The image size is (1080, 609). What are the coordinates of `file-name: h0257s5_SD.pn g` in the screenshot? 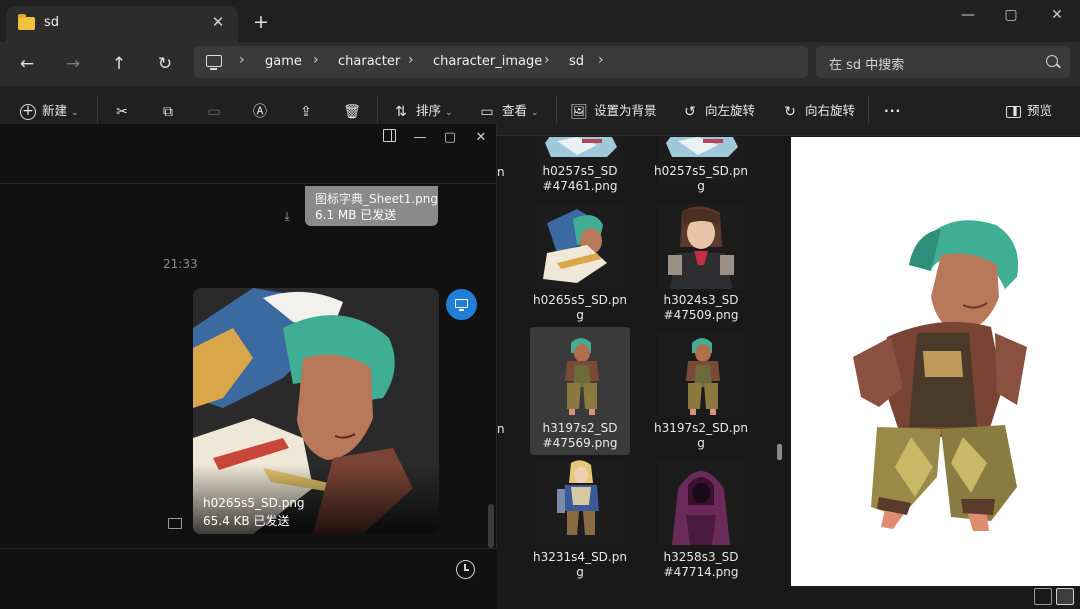 It's located at (701, 178).